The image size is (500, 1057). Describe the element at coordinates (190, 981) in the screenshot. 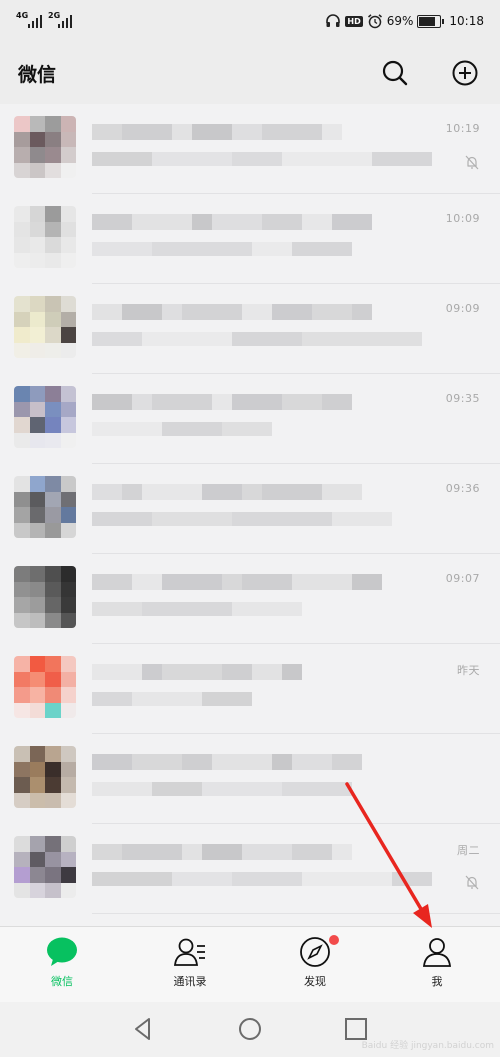

I see `tab-label: 通讯录` at that location.